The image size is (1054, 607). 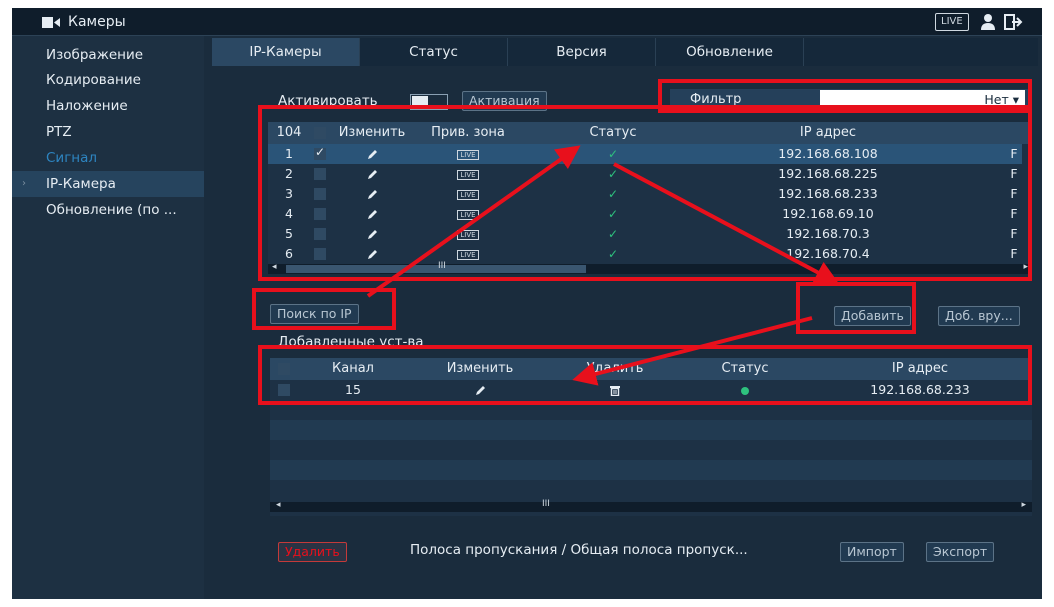 What do you see at coordinates (24, 183) in the screenshot?
I see `chevron-right-icon: ›` at bounding box center [24, 183].